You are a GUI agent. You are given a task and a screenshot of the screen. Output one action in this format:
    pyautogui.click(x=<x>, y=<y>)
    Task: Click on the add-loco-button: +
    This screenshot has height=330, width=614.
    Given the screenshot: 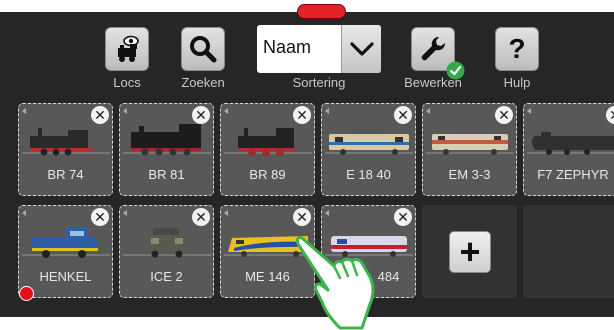 What is the action you would take?
    pyautogui.click(x=470, y=252)
    